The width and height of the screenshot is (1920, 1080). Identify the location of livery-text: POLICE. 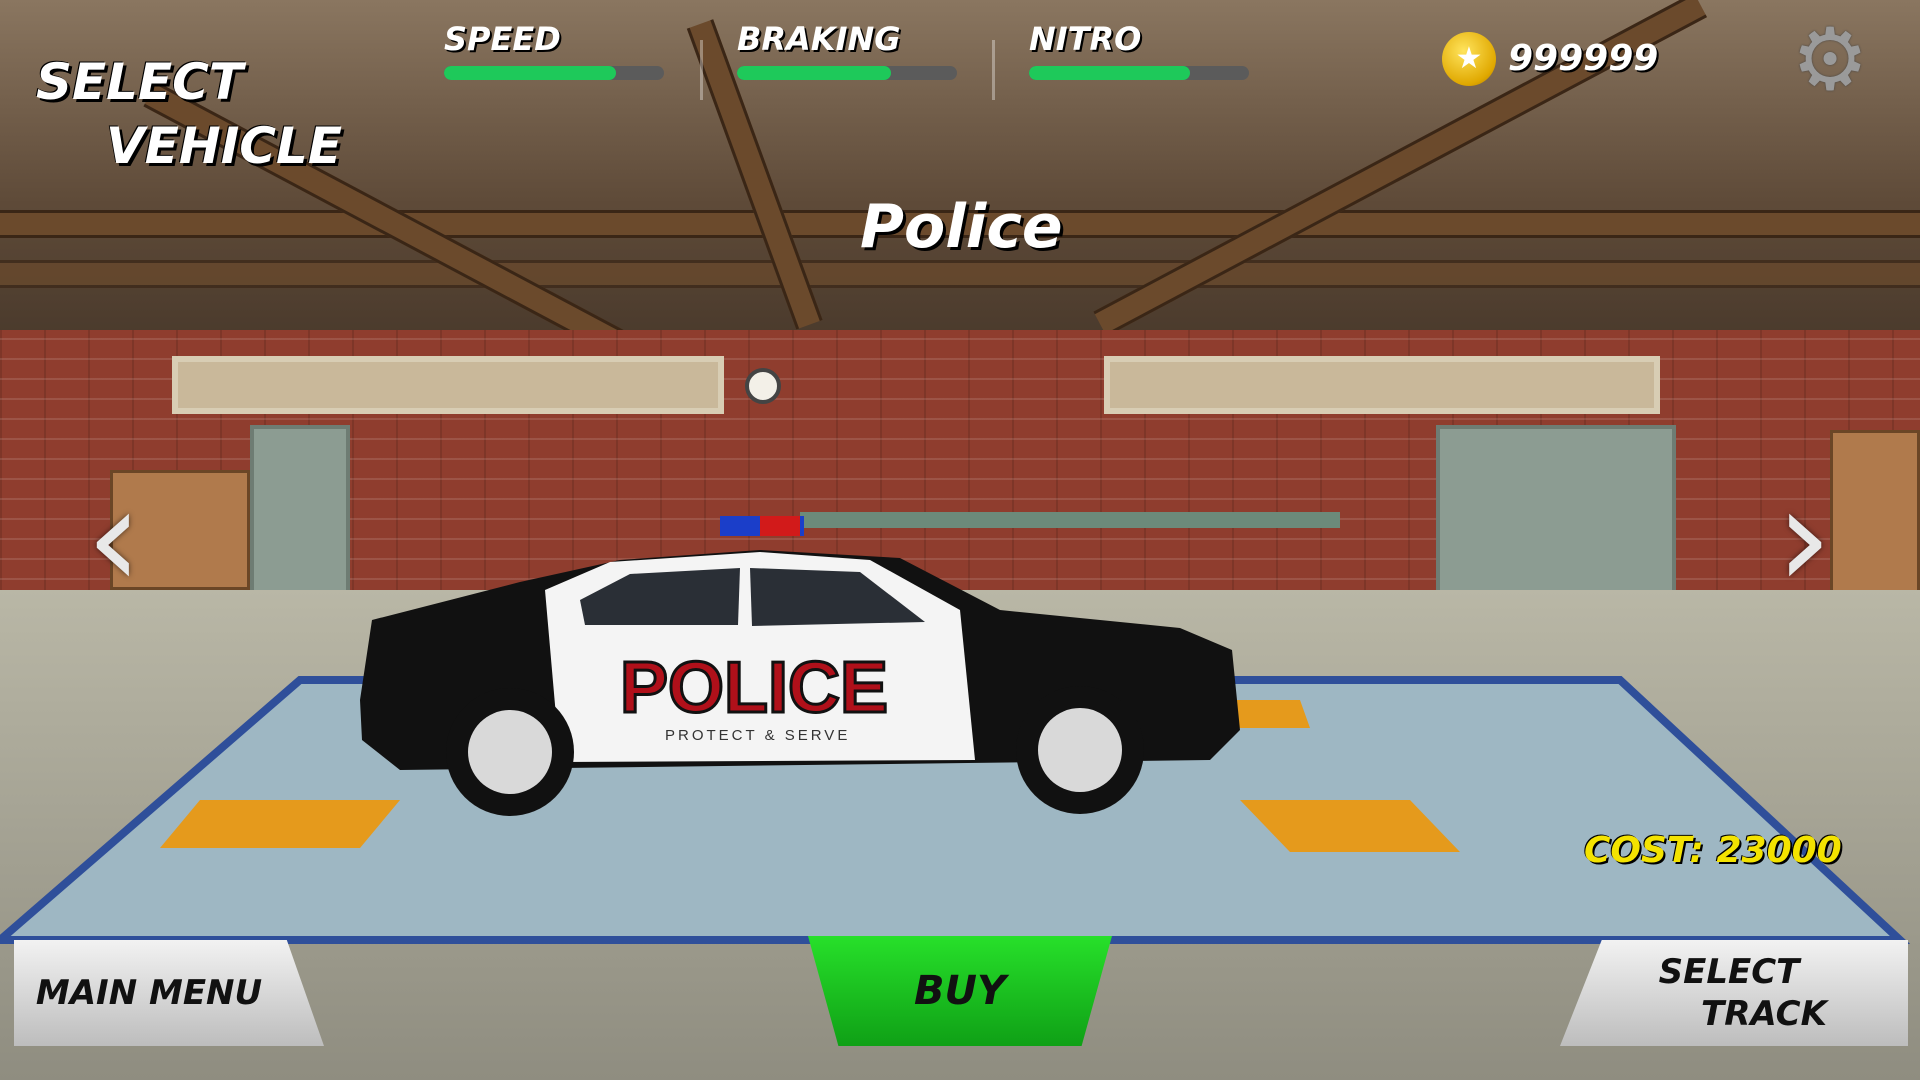
(754, 688).